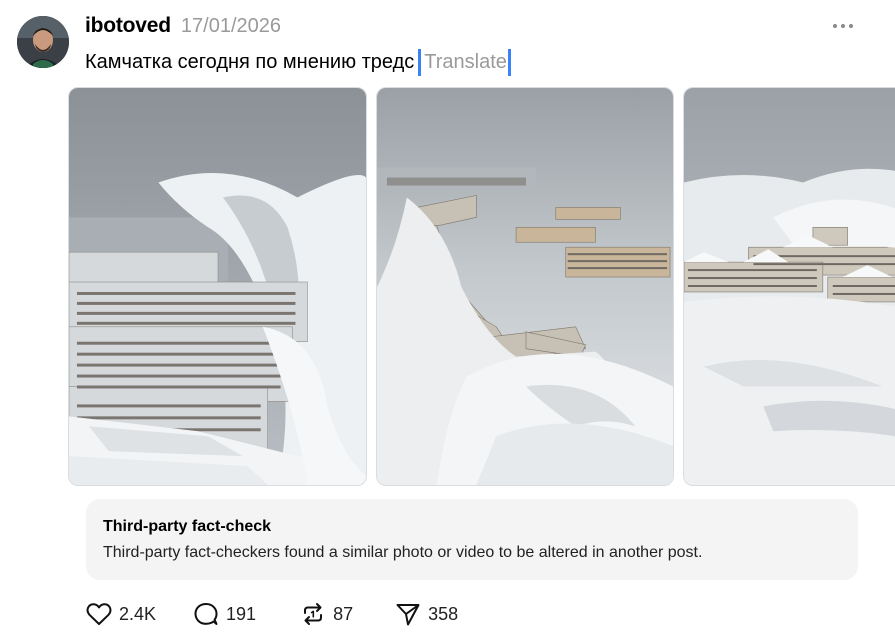 The height and width of the screenshot is (641, 895). Describe the element at coordinates (206, 614) in the screenshot. I see `comment-icon` at that location.